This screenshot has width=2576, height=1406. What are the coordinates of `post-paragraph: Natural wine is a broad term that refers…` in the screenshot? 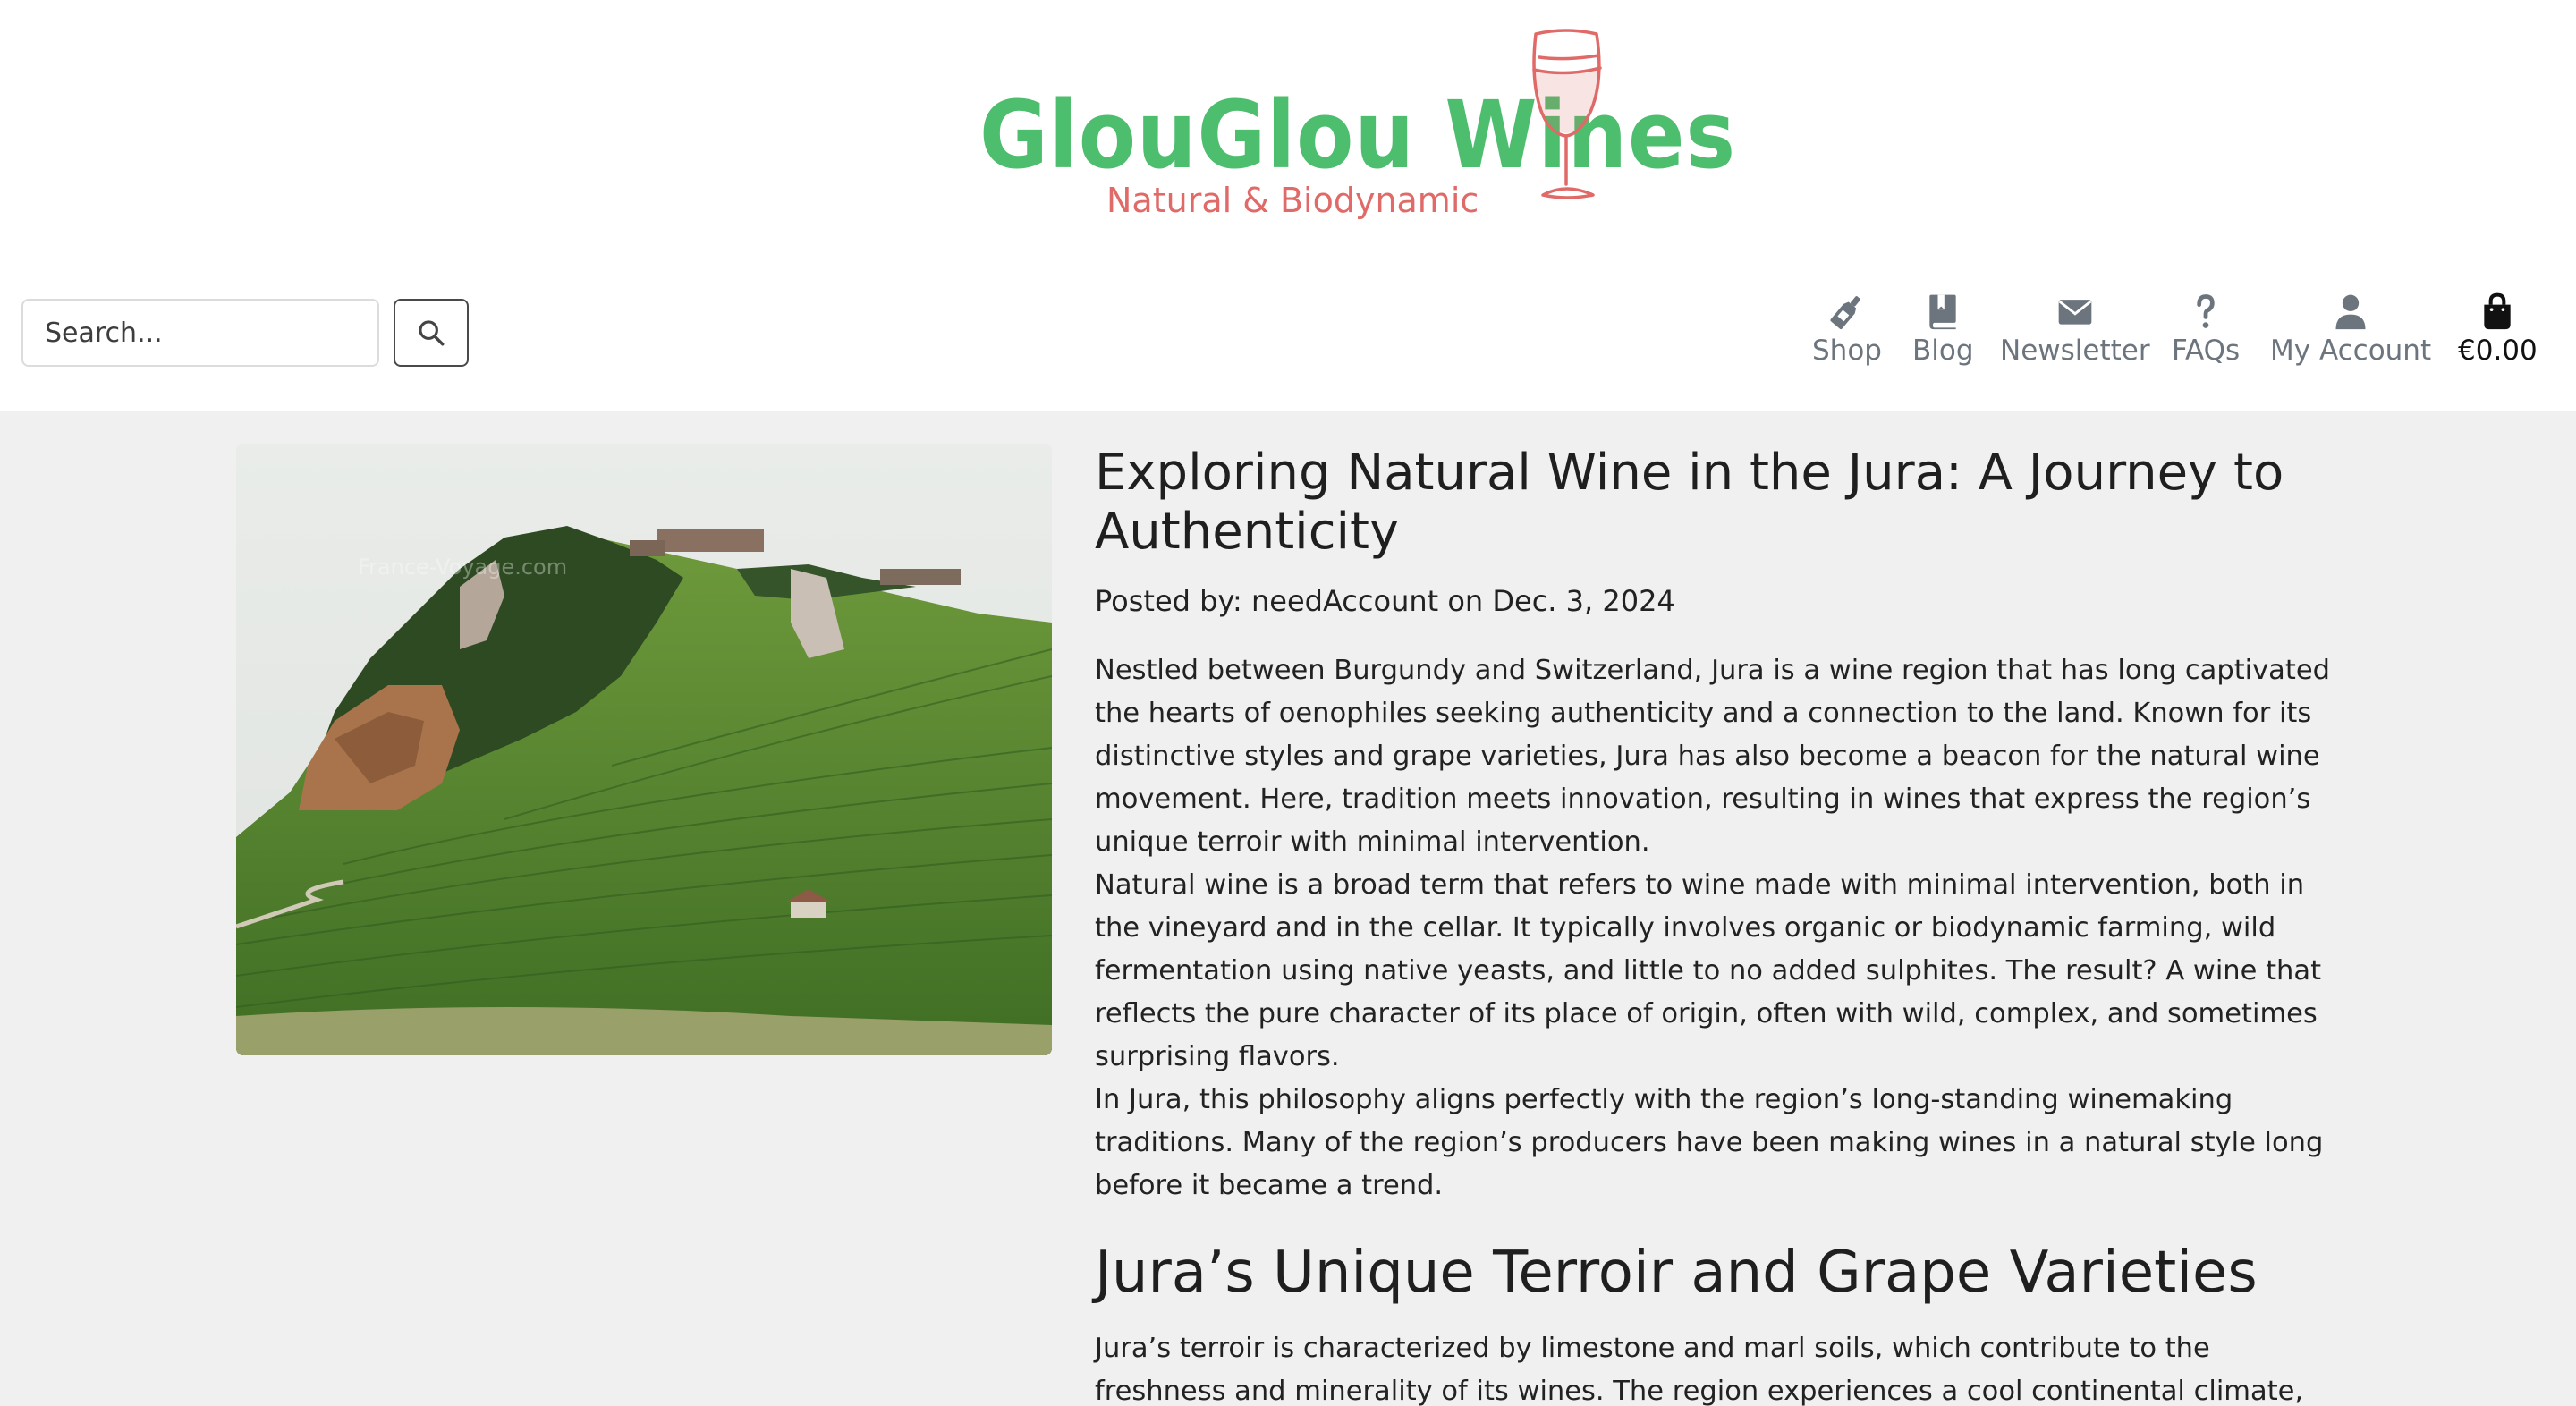 It's located at (1708, 971).